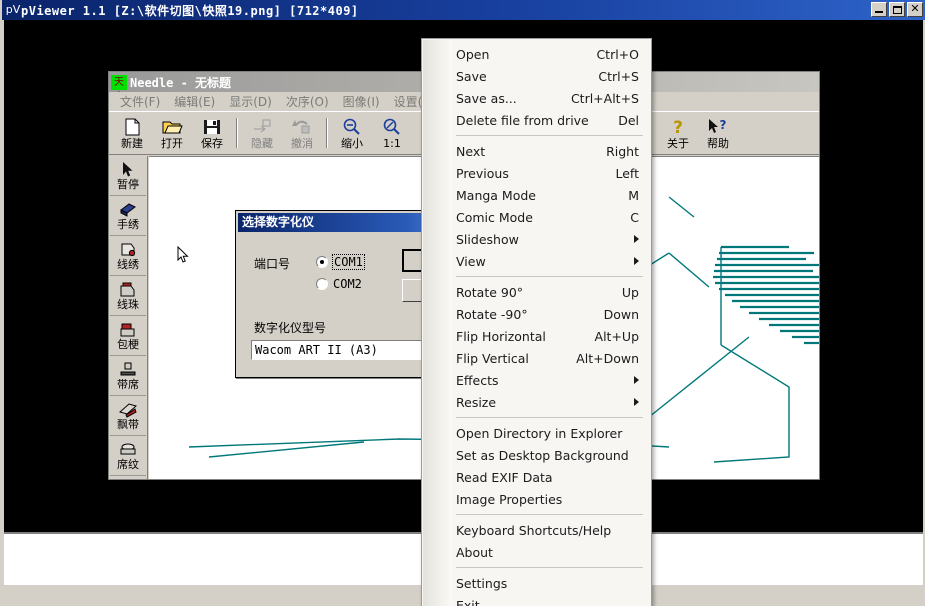 The height and width of the screenshot is (606, 925). Describe the element at coordinates (627, 173) in the screenshot. I see `context-menu-item-shortcut: Left` at that location.